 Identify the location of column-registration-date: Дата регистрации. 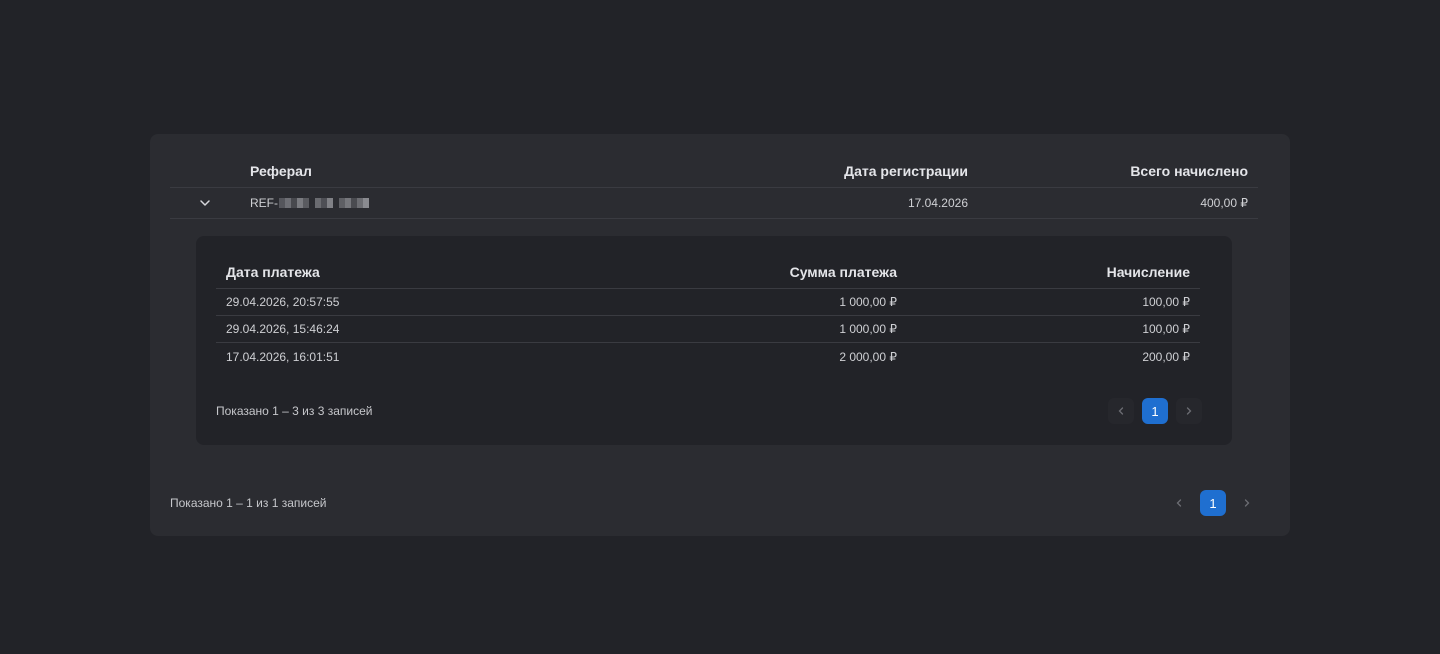
(906, 171).